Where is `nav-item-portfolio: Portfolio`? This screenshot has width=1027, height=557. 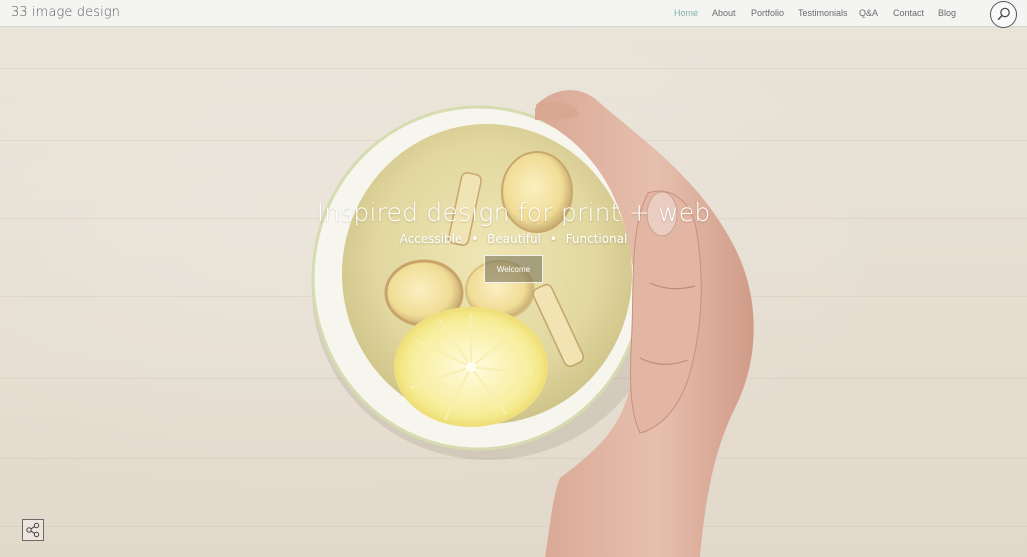
nav-item-portfolio: Portfolio is located at coordinates (767, 13).